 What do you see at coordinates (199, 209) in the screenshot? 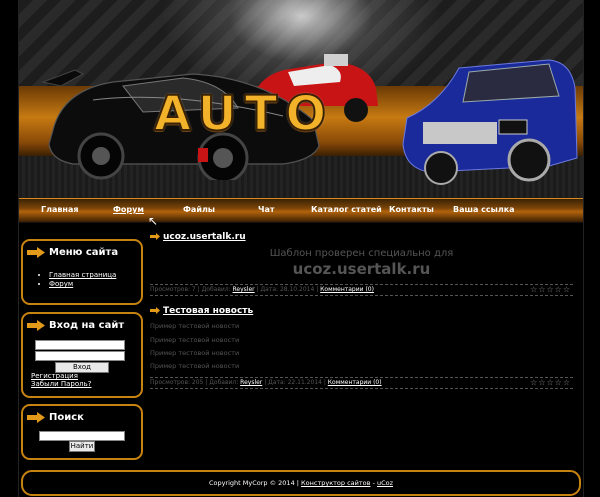
I see `nav-item-files: Файлы` at bounding box center [199, 209].